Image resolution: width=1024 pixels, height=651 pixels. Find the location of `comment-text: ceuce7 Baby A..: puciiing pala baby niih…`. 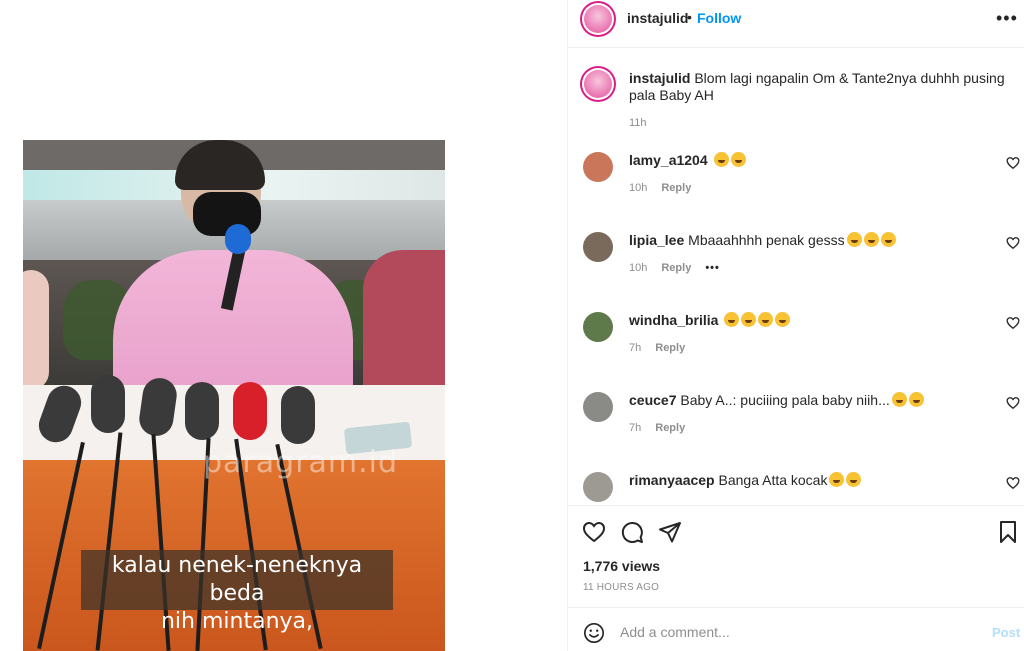

comment-text: ceuce7 Baby A..: puciiing pala baby niih… is located at coordinates (809, 400).